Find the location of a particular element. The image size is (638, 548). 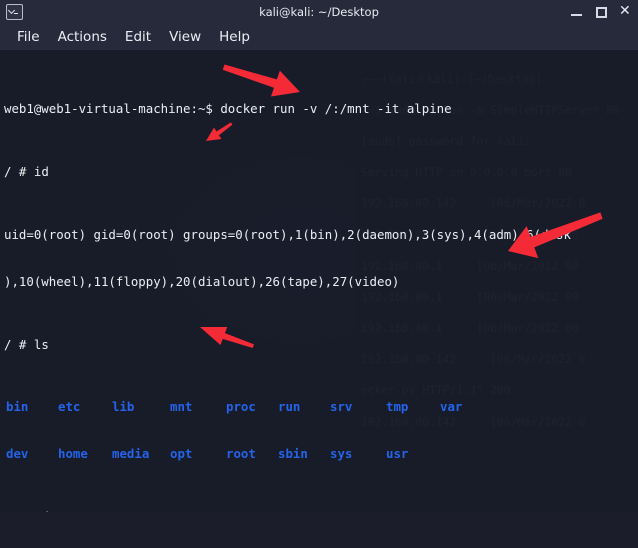

ls-entry: mnt is located at coordinates (181, 407).